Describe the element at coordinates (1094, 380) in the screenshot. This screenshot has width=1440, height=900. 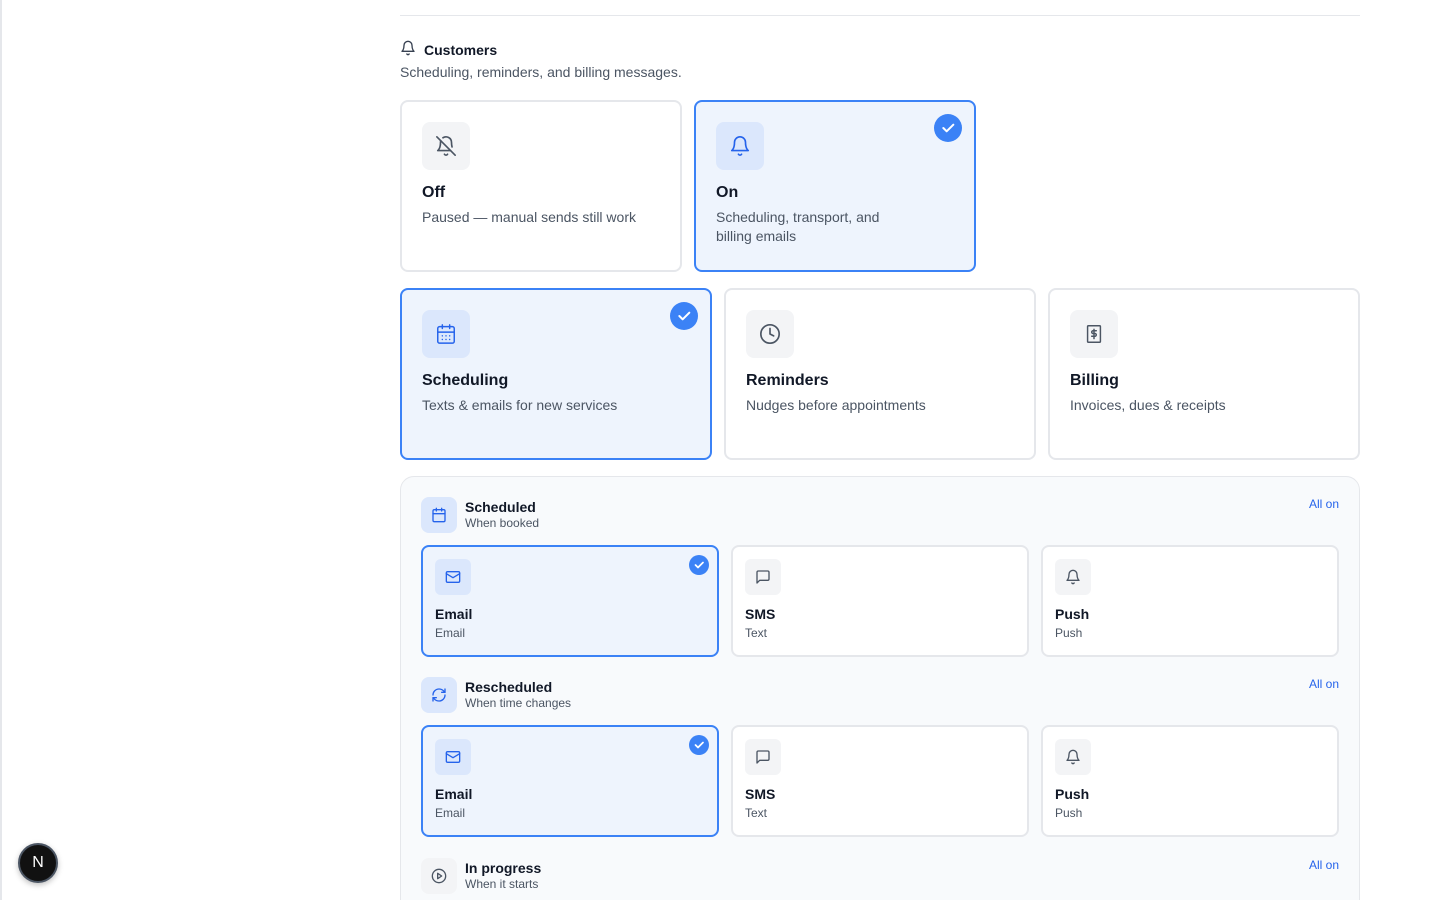
I see `category-title: Billing` at that location.